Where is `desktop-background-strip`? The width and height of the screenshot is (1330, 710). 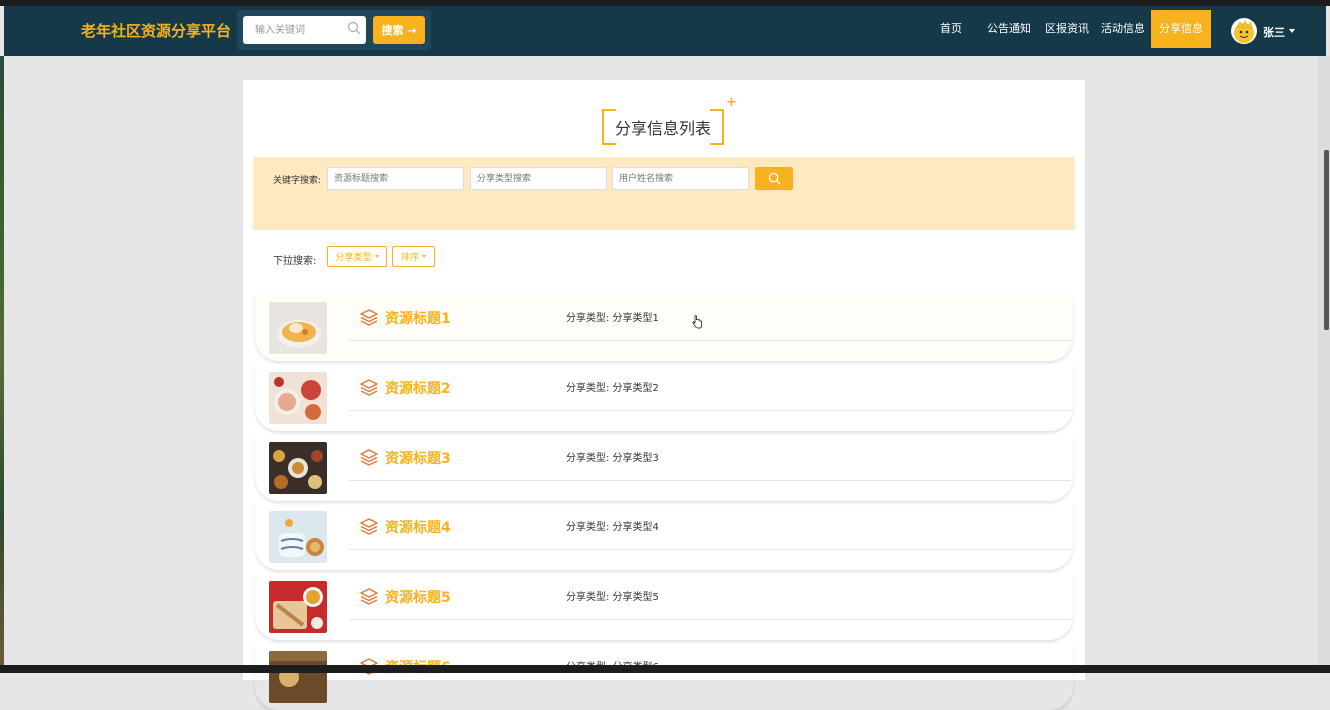
desktop-background-strip is located at coordinates (2, 360).